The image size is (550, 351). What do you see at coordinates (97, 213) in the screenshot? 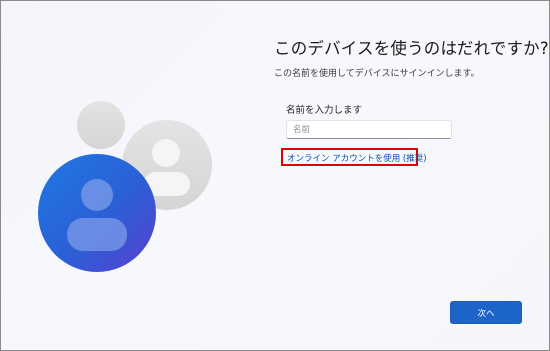
I see `main-avatar-icon` at bounding box center [97, 213].